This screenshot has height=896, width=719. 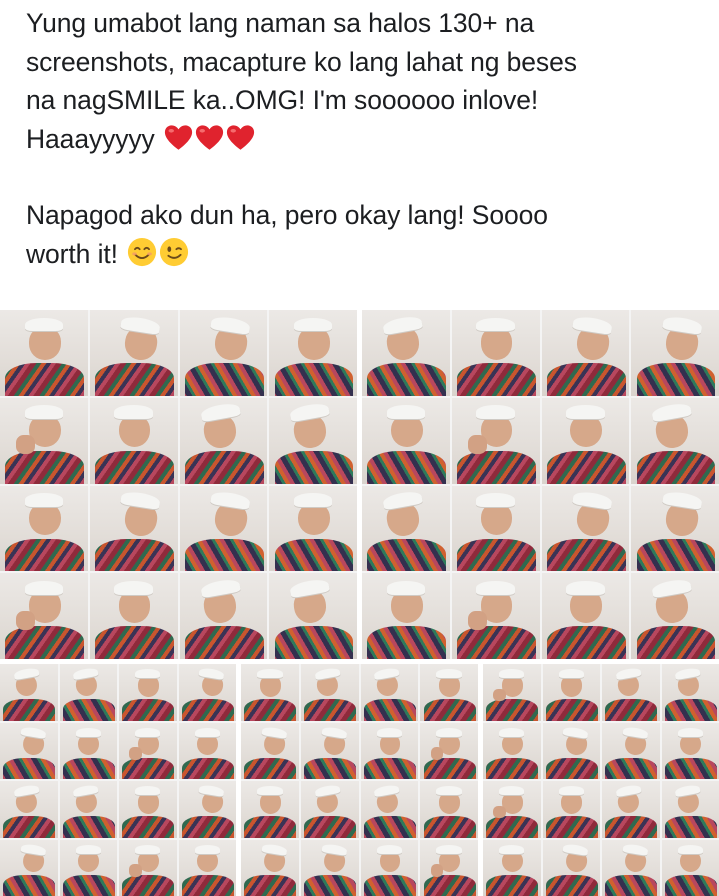 I want to click on post-line-4-row: Haaayyyyy, so click(x=366, y=139).